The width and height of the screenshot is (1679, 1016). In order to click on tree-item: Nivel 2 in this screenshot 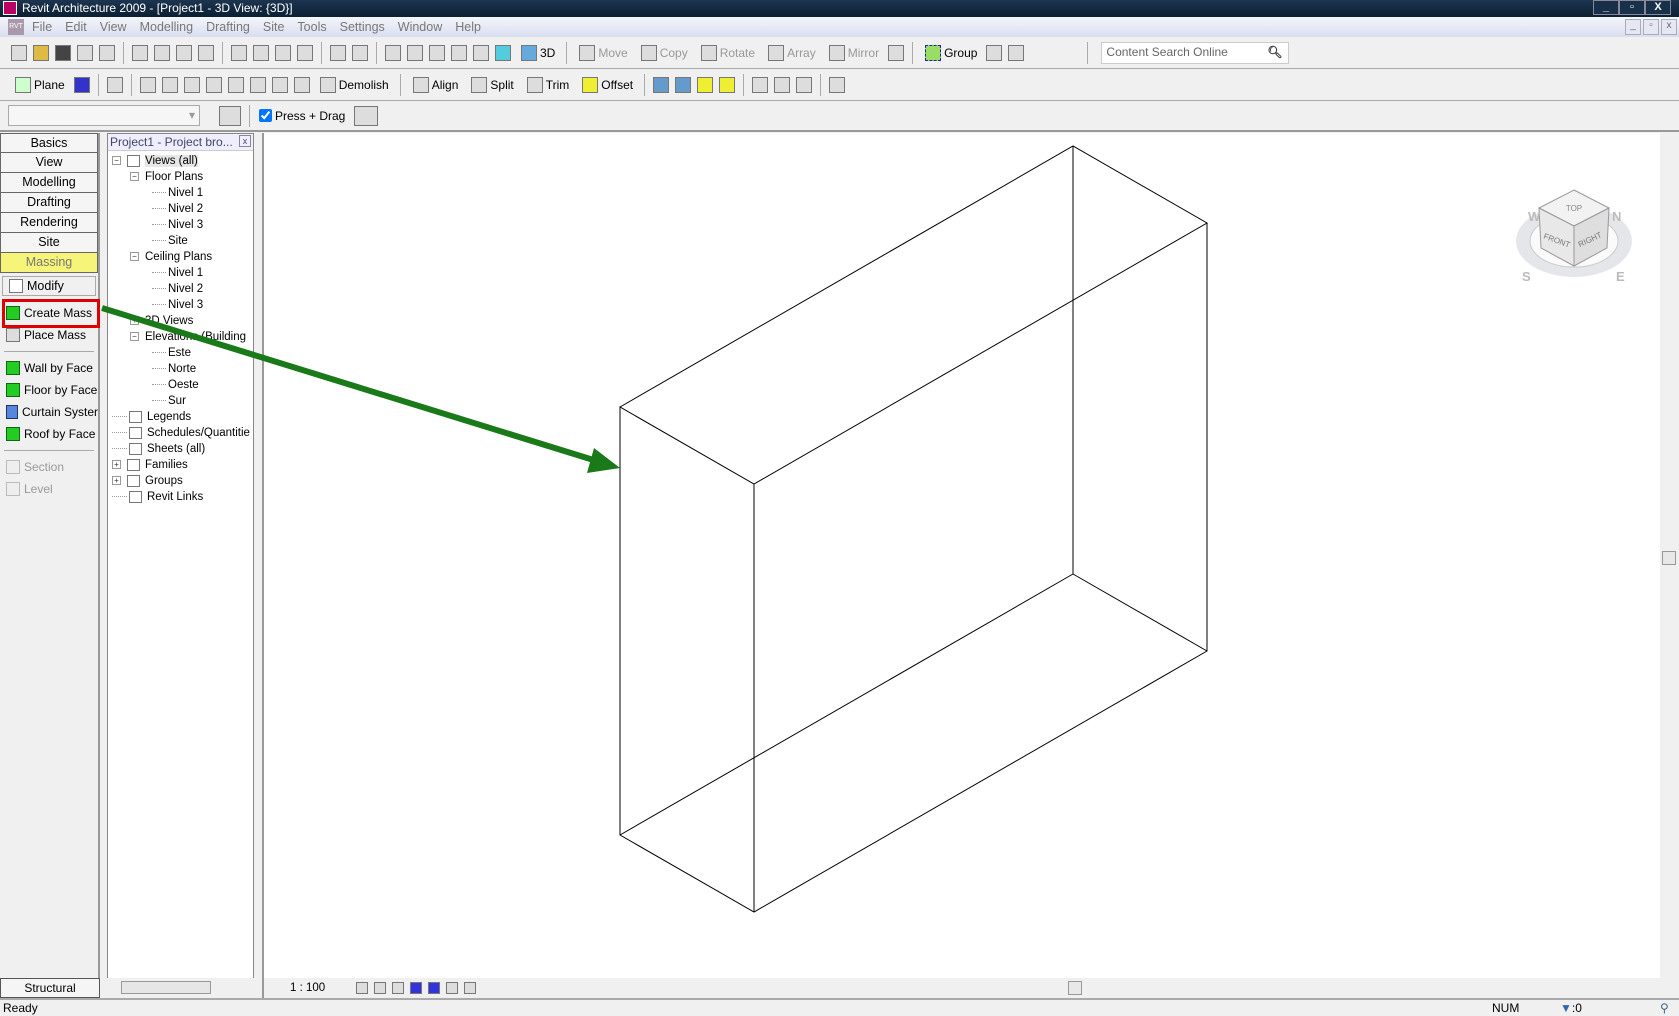, I will do `click(177, 289)`.